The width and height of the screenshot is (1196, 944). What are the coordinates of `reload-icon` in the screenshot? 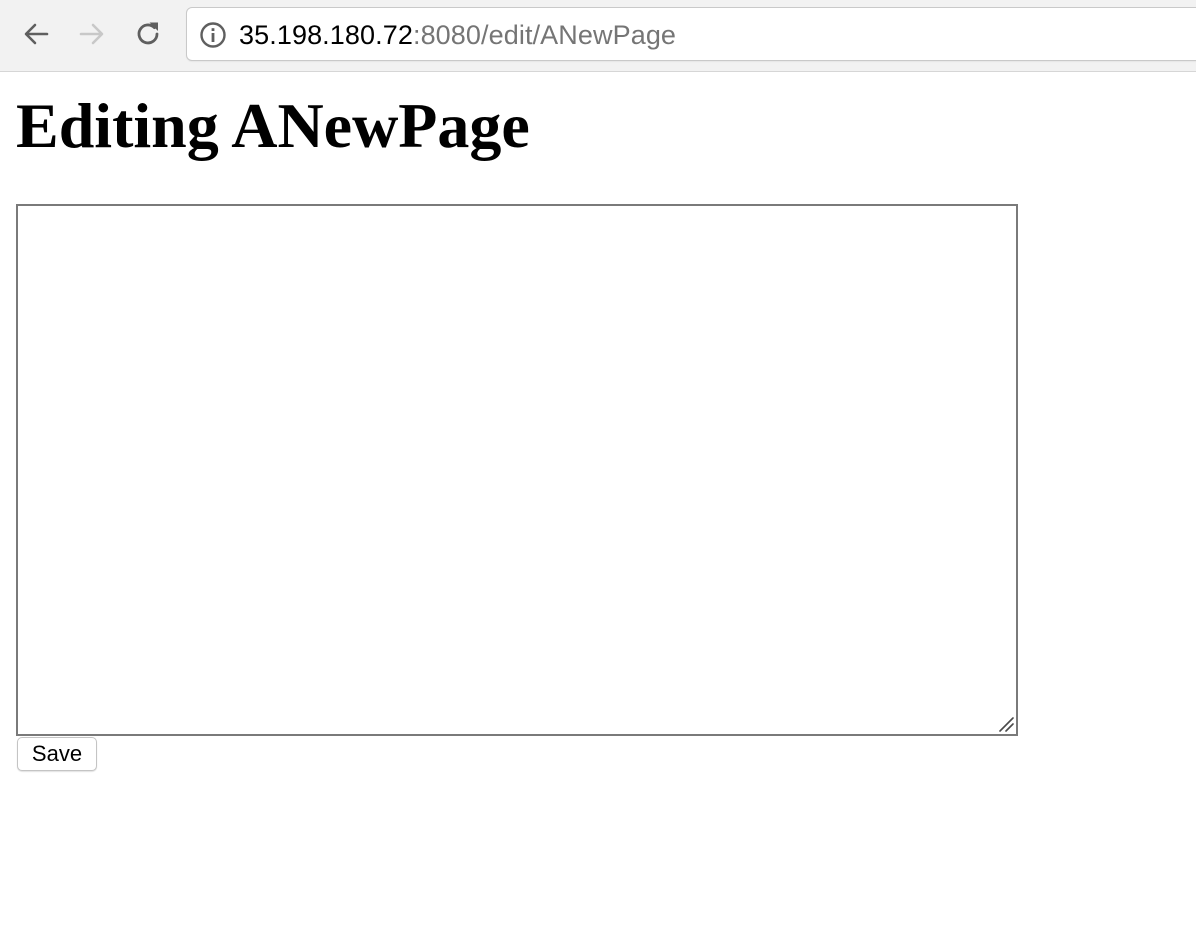 It's located at (148, 33).